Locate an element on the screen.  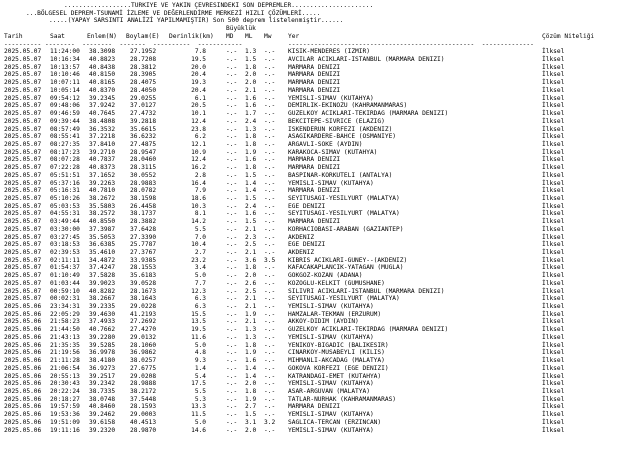
row-depth: 7.7 is located at coordinates (200, 283).